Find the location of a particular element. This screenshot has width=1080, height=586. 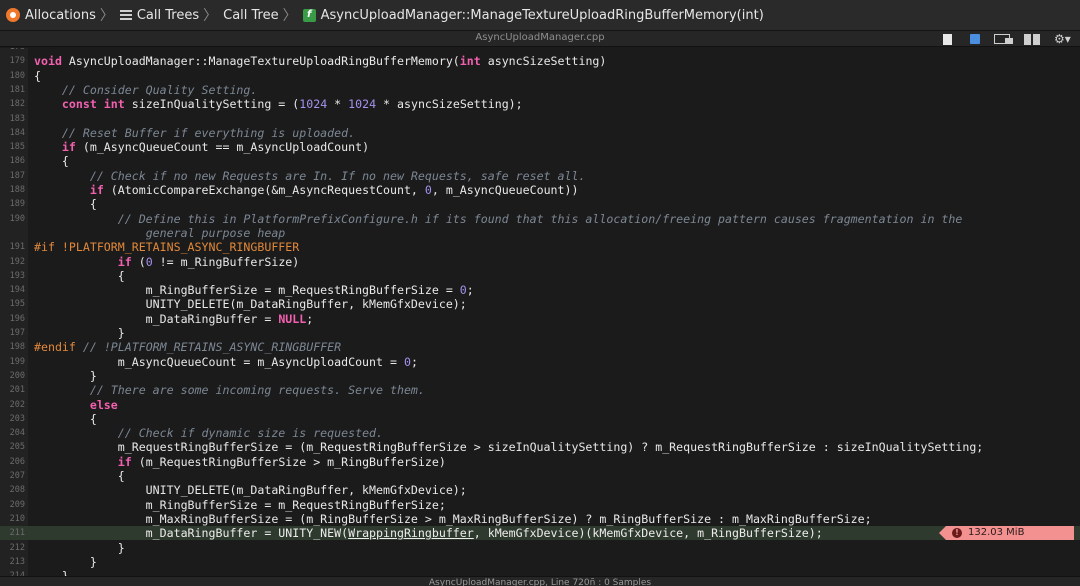

line-number: 184 is located at coordinates (17, 132).